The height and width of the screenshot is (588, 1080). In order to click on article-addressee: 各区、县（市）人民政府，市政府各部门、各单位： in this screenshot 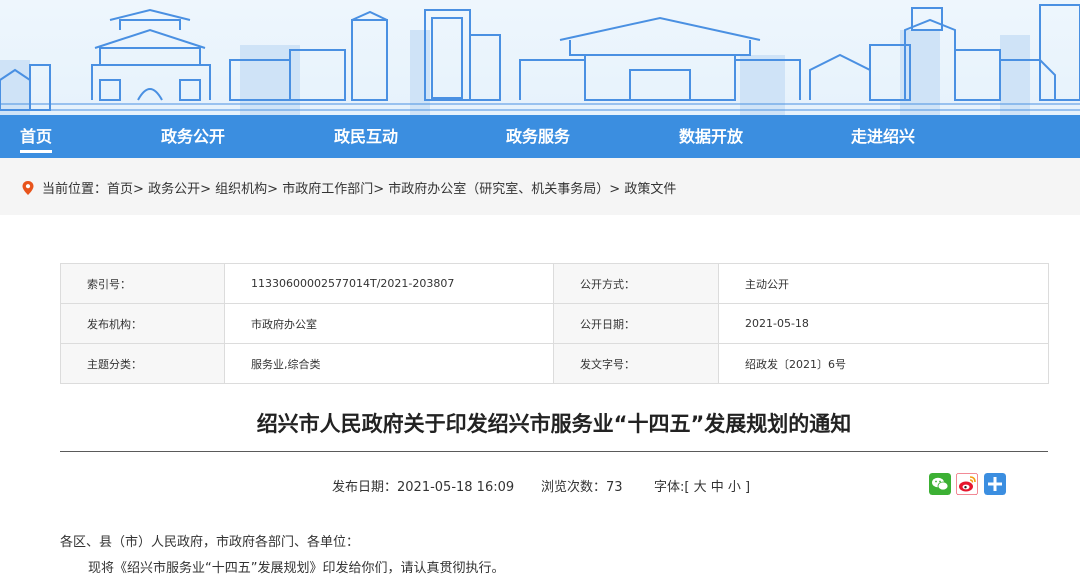, I will do `click(210, 542)`.